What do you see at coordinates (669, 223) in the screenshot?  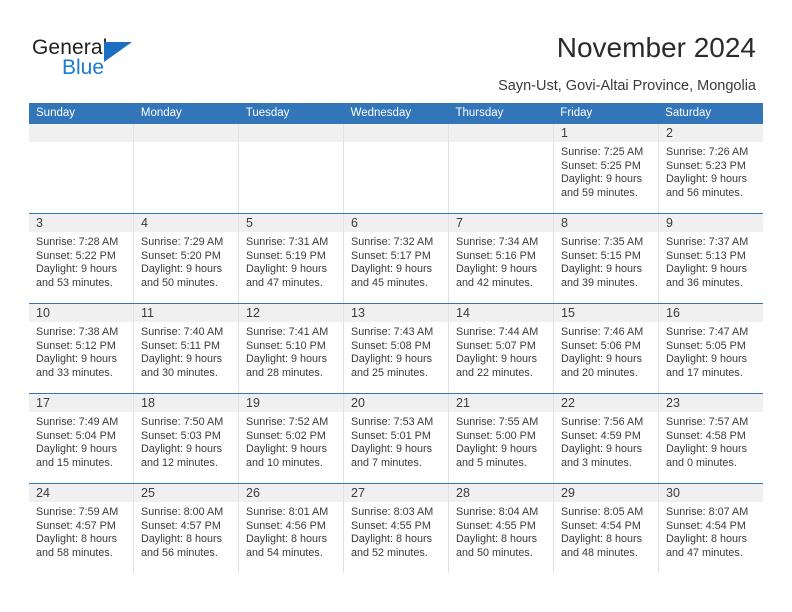 I see `day-number: 9` at bounding box center [669, 223].